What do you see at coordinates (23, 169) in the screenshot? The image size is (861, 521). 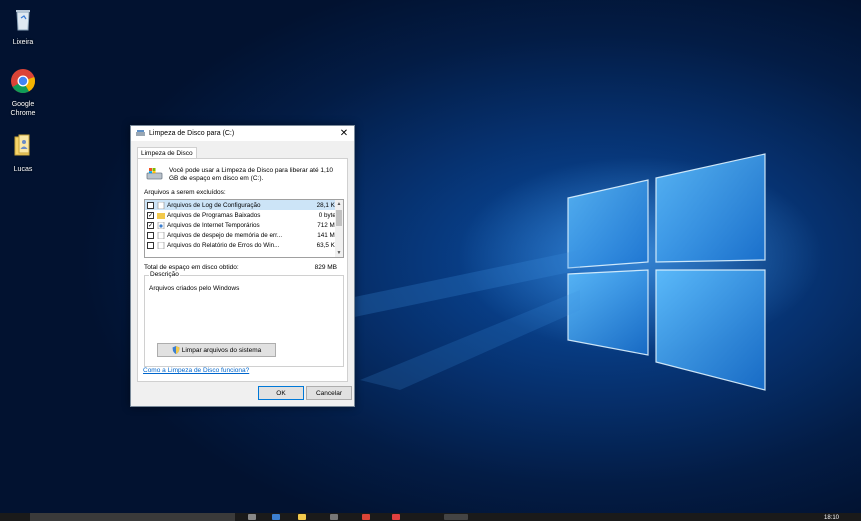 I see `desktop-icon-label: Lucas` at bounding box center [23, 169].